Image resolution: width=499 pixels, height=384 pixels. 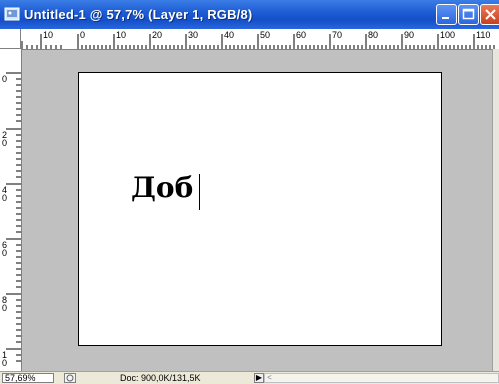 I want to click on ruler-label: 8 0, so click(x=5, y=304).